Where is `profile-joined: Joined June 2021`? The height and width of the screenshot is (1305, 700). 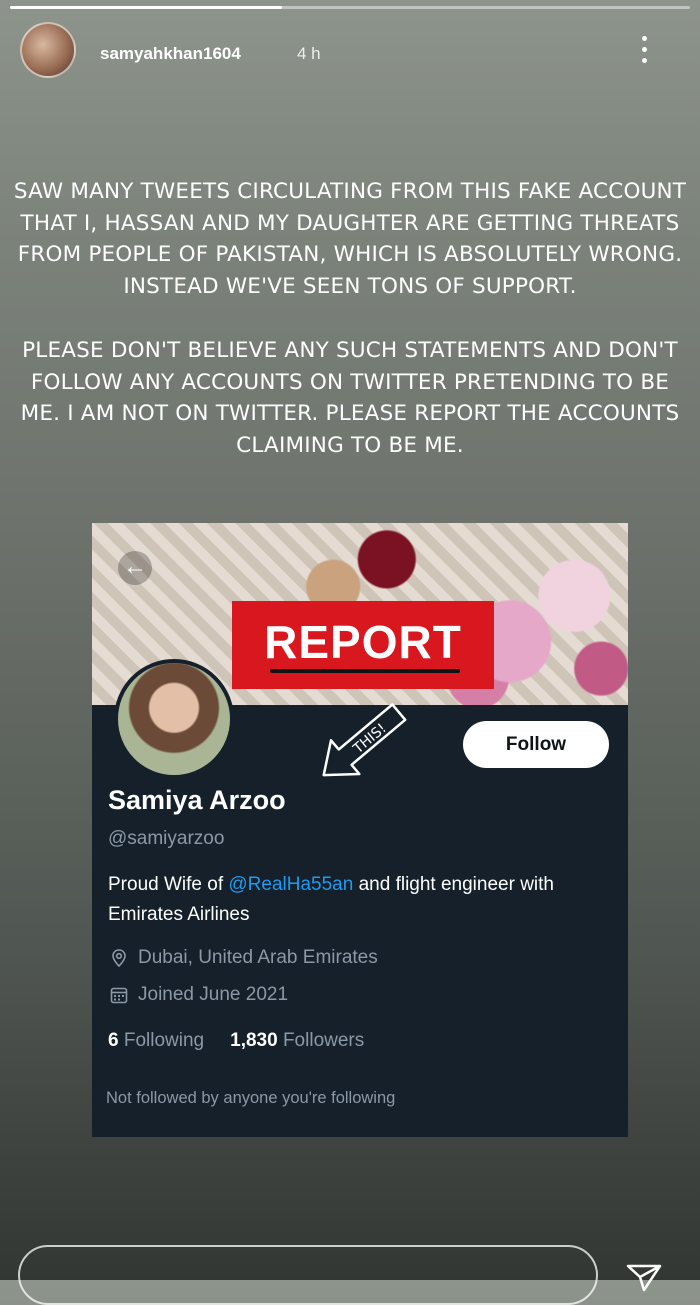 profile-joined: Joined June 2021 is located at coordinates (198, 995).